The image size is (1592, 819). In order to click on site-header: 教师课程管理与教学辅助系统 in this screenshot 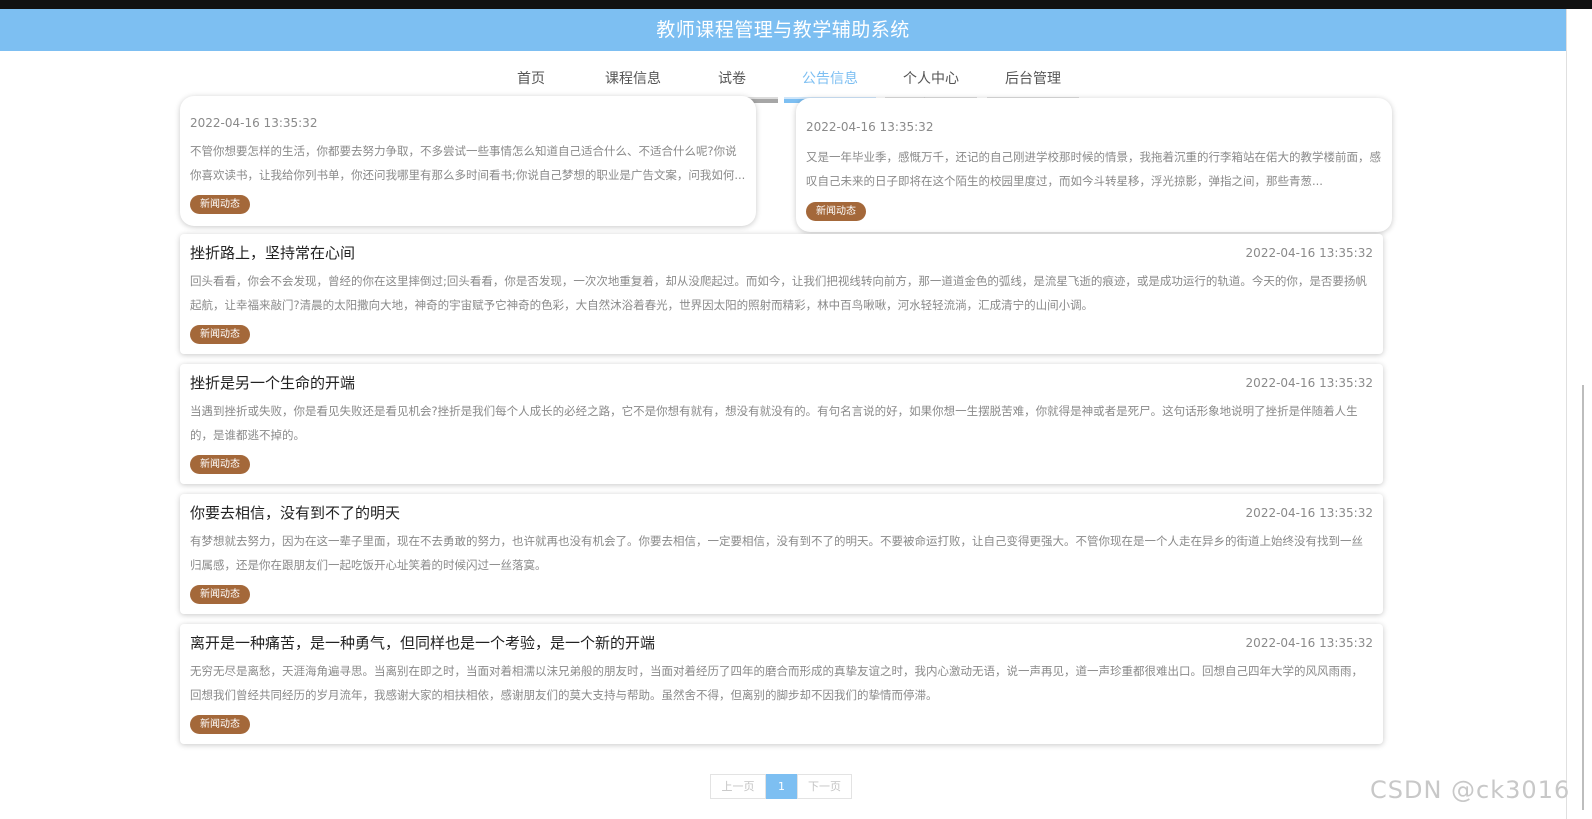, I will do `click(783, 30)`.